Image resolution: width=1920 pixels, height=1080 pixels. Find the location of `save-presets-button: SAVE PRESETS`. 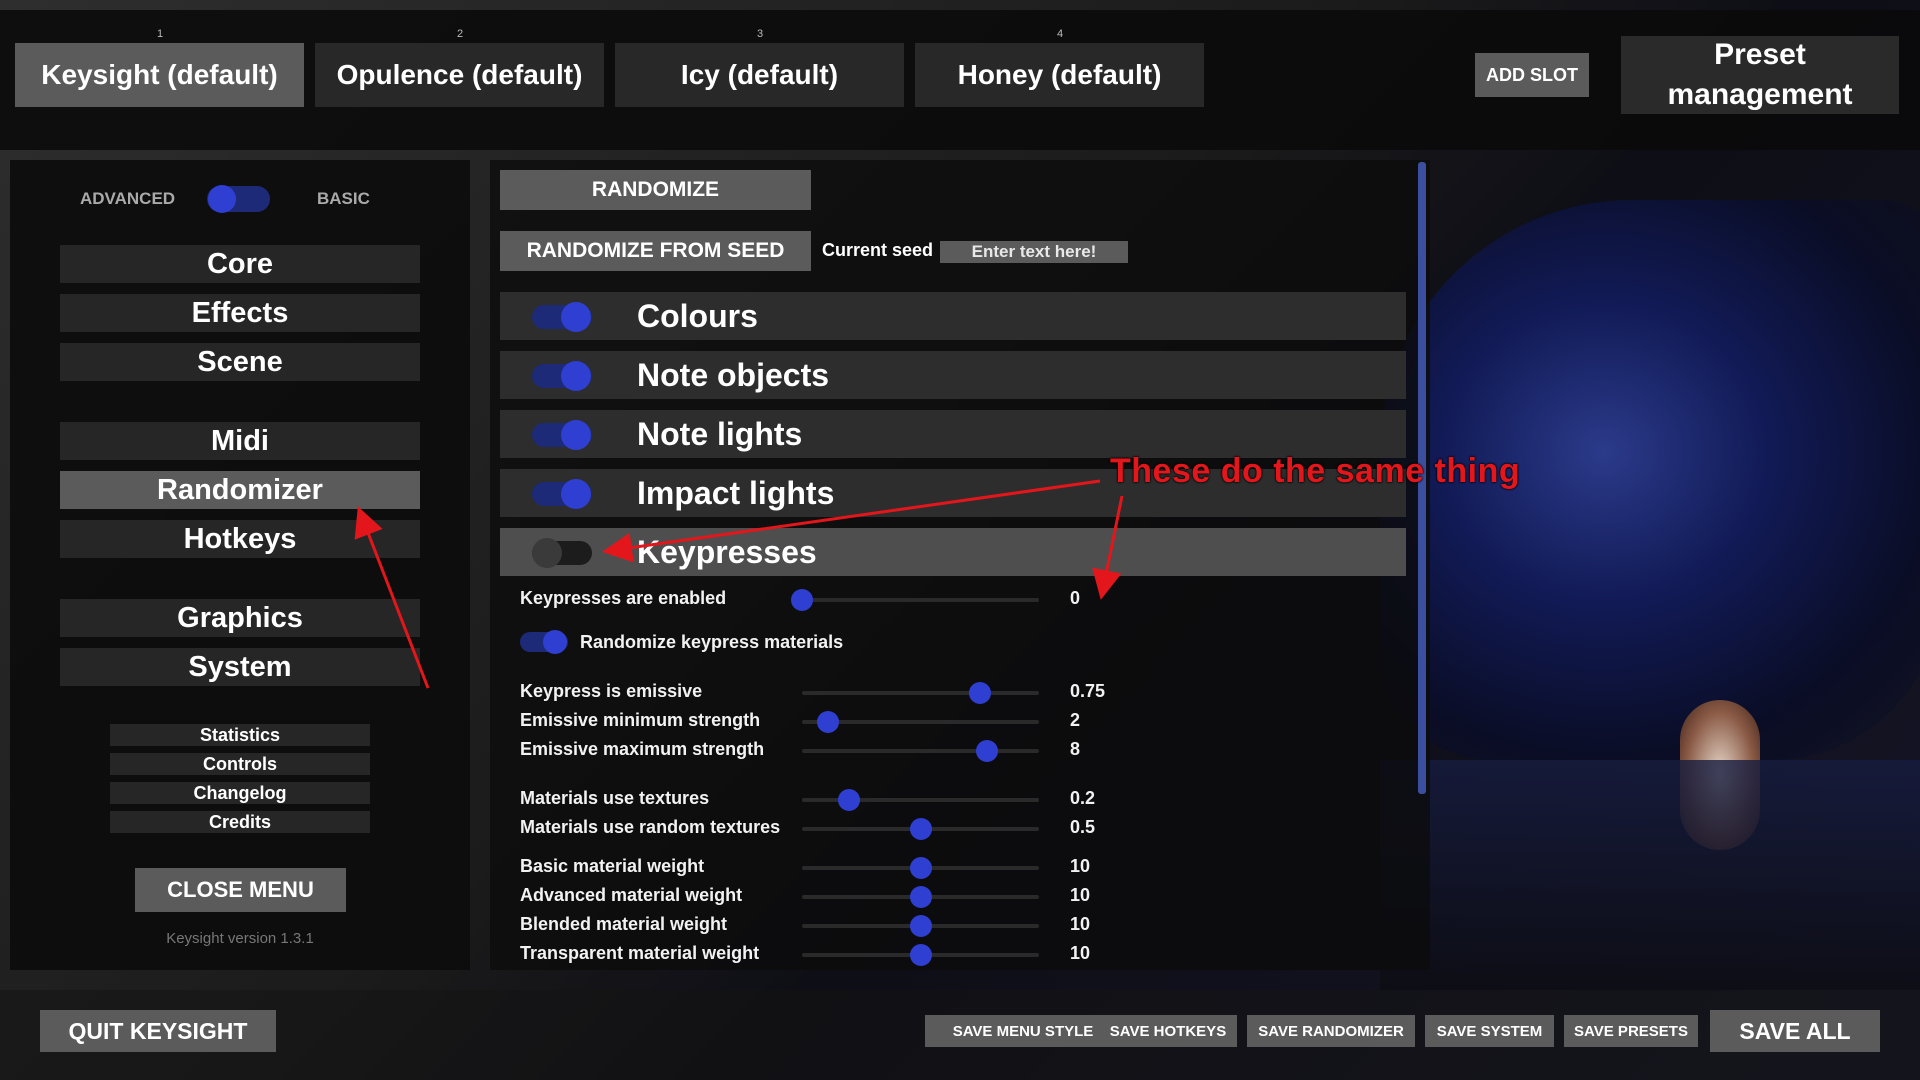

save-presets-button: SAVE PRESETS is located at coordinates (1631, 1031).